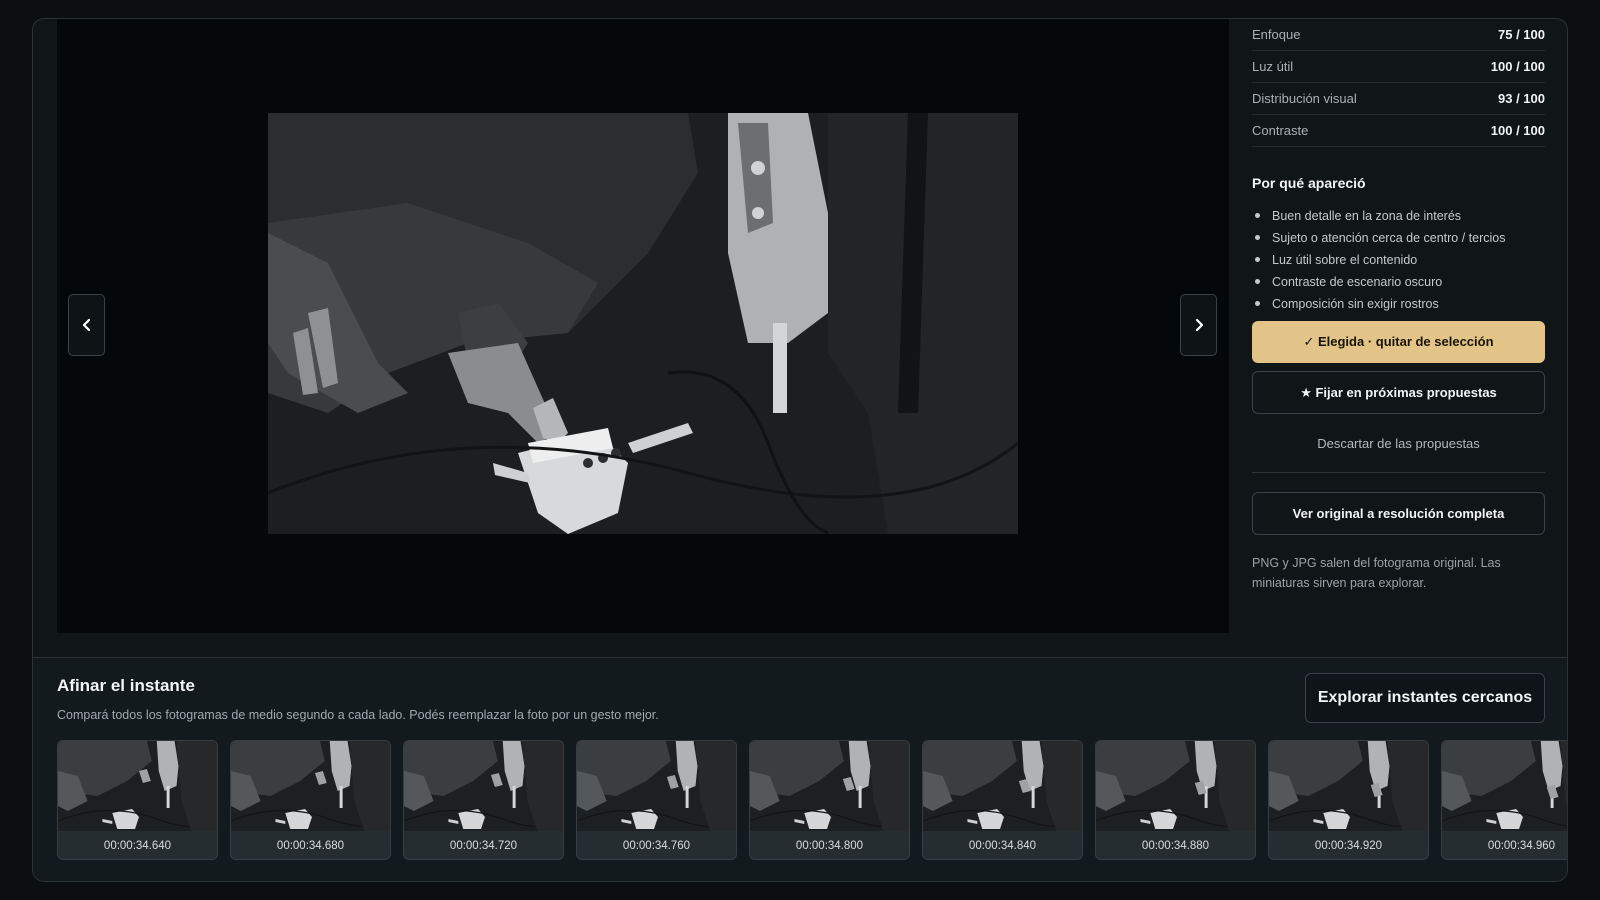 The width and height of the screenshot is (1600, 900). I want to click on frame-timestamp: 00:00:34.840, so click(1002, 845).